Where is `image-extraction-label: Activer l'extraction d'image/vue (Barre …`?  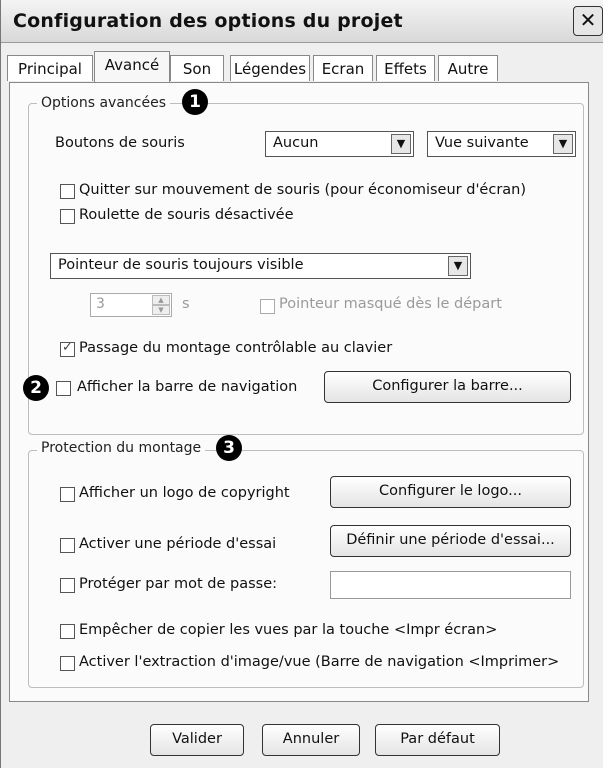
image-extraction-label: Activer l'extraction d'image/vue (Barre … is located at coordinates (319, 662).